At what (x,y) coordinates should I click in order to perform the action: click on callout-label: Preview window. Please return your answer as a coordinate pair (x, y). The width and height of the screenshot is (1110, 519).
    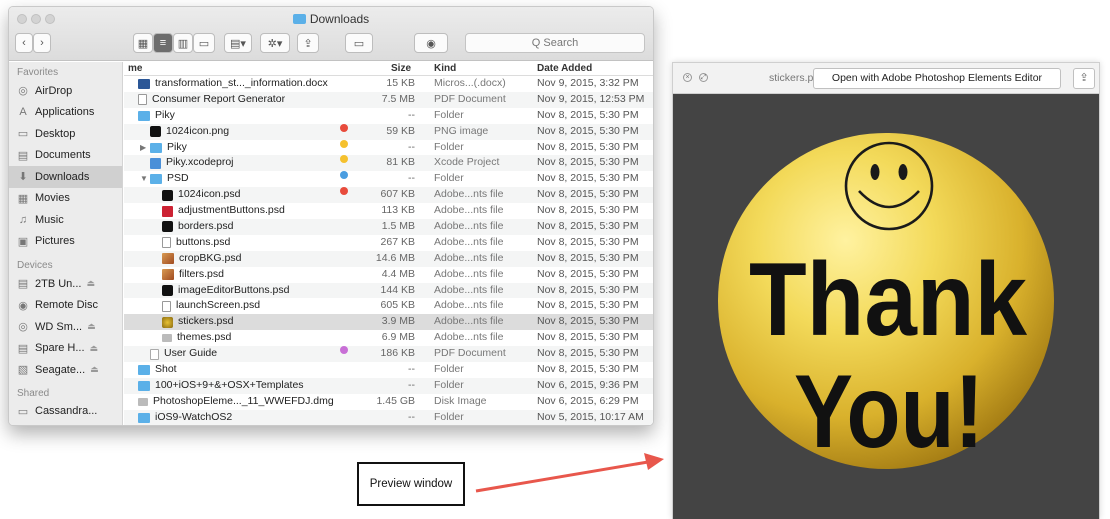
    Looking at the image, I should click on (411, 484).